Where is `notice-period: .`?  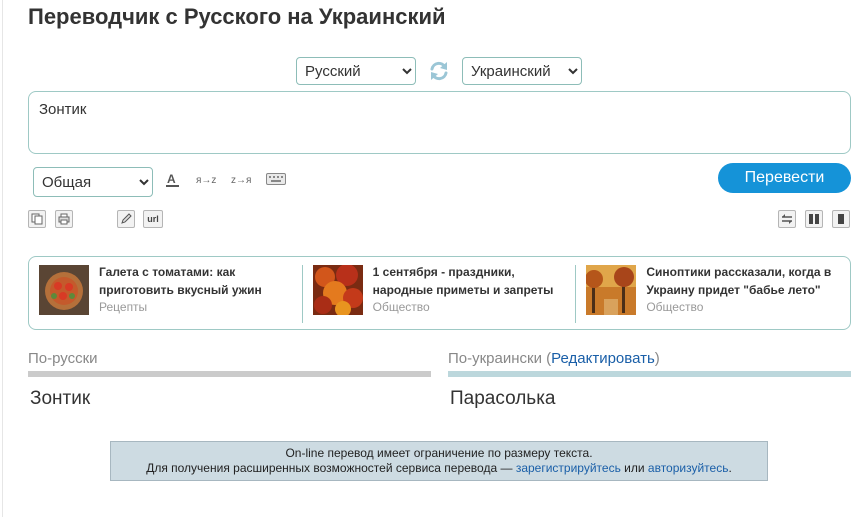 notice-period: . is located at coordinates (730, 468).